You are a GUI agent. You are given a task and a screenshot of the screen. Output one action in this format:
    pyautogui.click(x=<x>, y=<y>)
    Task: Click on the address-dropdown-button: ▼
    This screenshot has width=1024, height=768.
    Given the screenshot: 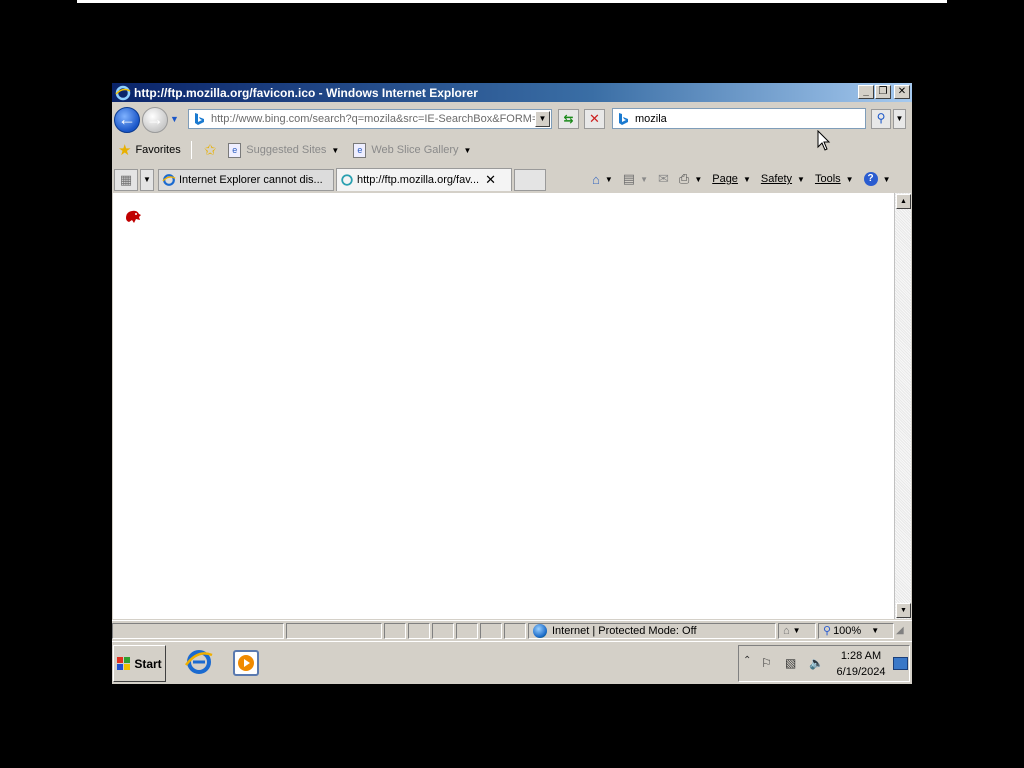 What is the action you would take?
    pyautogui.click(x=542, y=119)
    